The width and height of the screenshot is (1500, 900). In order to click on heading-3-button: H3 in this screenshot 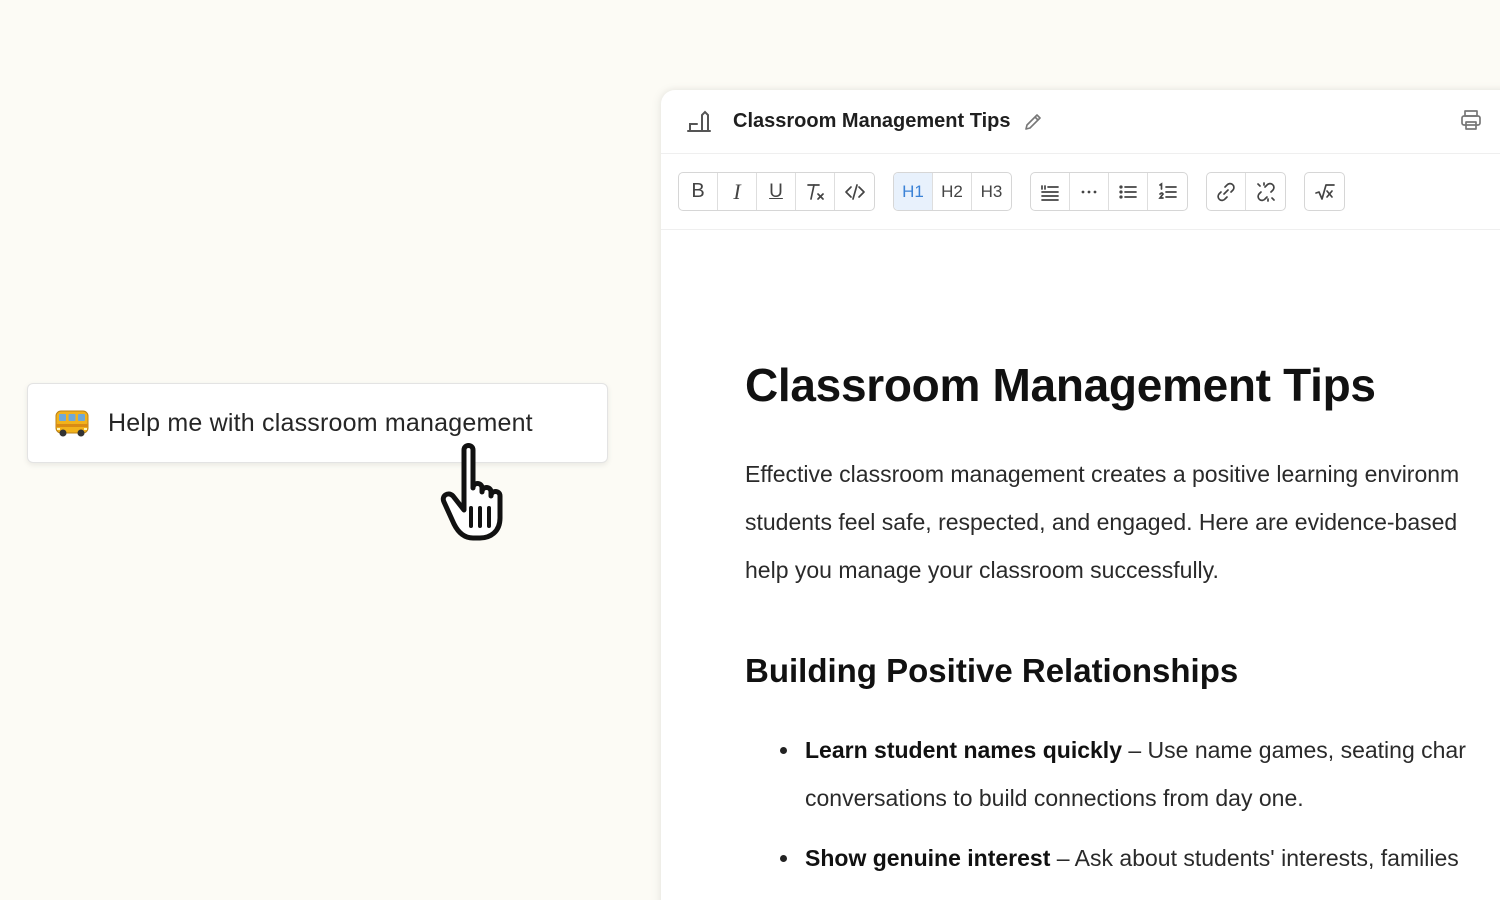, I will do `click(991, 191)`.